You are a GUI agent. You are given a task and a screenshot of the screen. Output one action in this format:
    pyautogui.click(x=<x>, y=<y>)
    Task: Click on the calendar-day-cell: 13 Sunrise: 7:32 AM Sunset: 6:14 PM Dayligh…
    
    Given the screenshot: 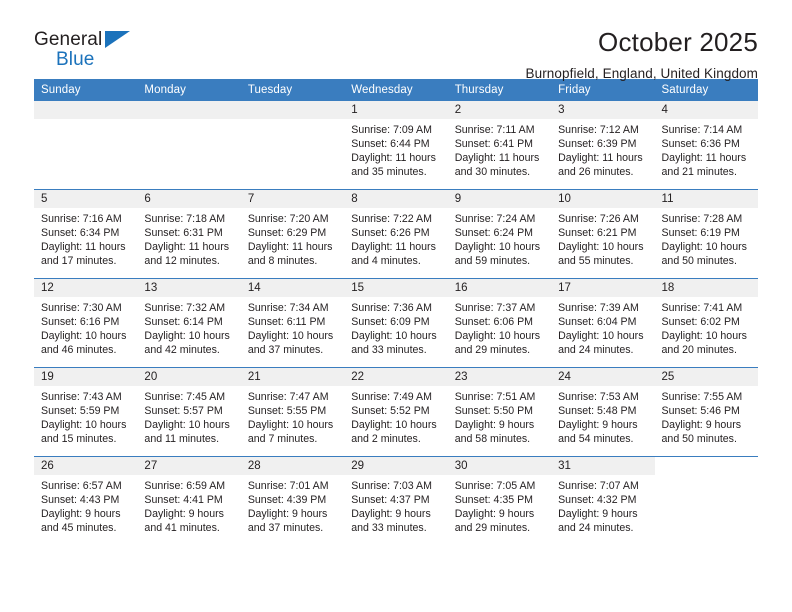 What is the action you would take?
    pyautogui.click(x=189, y=323)
    